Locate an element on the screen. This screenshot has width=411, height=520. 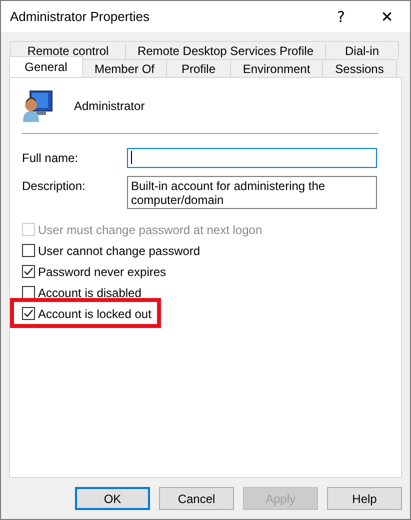
user-monitor-icon is located at coordinates (38, 106).